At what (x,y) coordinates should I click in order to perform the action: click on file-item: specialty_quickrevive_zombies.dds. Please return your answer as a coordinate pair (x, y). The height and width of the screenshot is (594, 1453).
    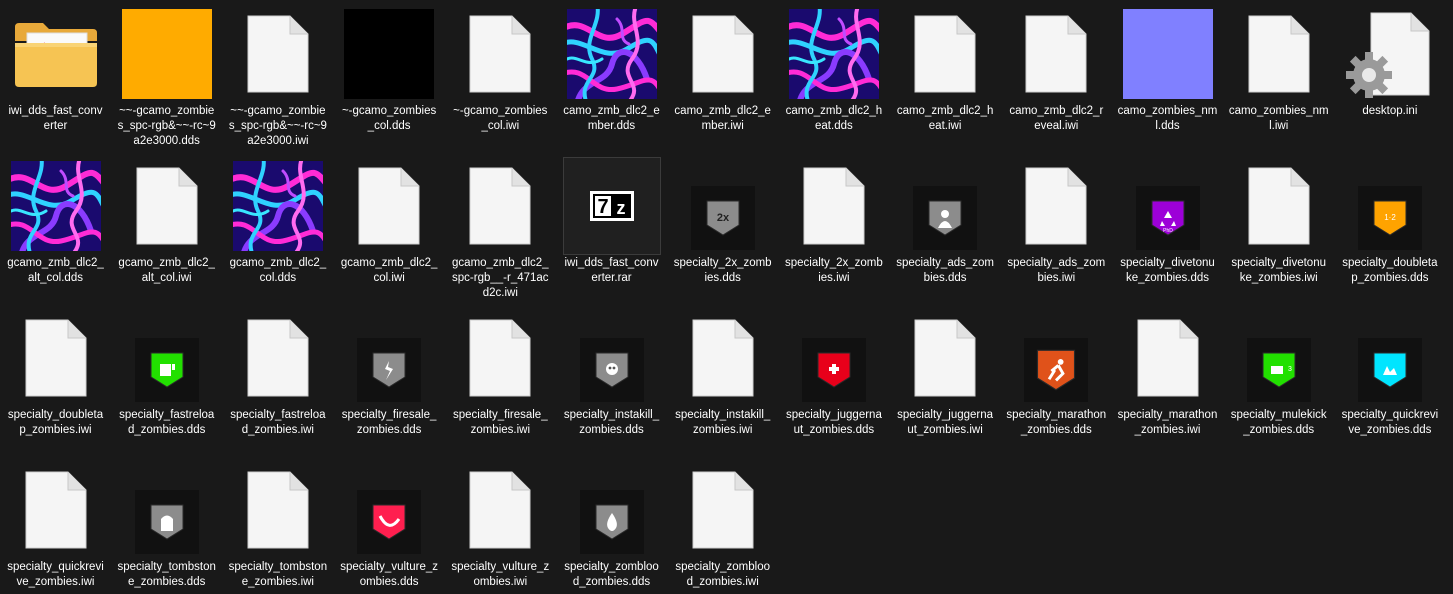
    Looking at the image, I should click on (1389, 373).